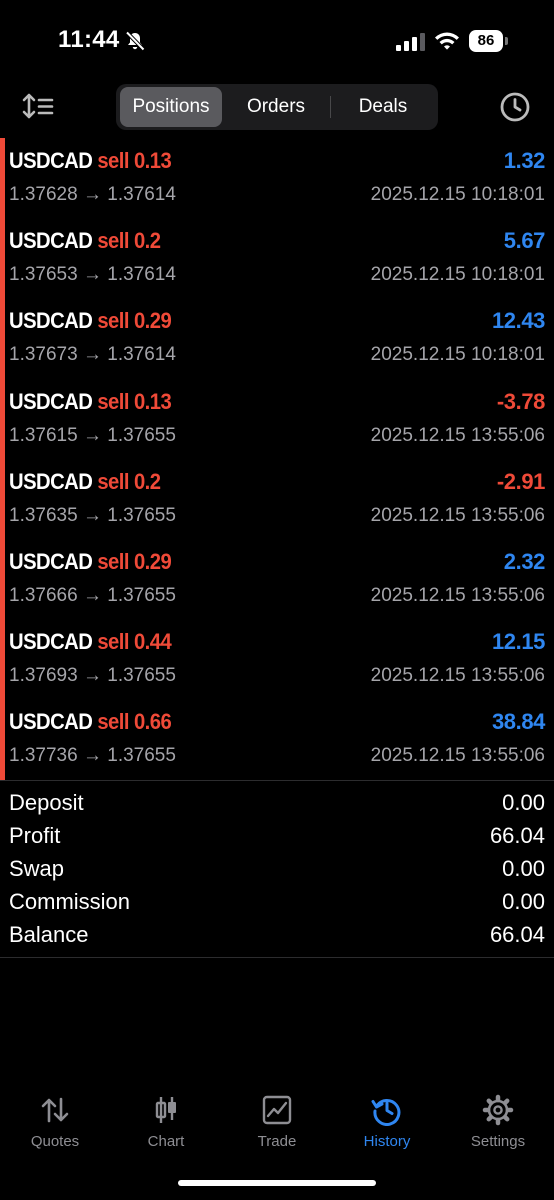  I want to click on open-price: 1.37693, so click(43, 675).